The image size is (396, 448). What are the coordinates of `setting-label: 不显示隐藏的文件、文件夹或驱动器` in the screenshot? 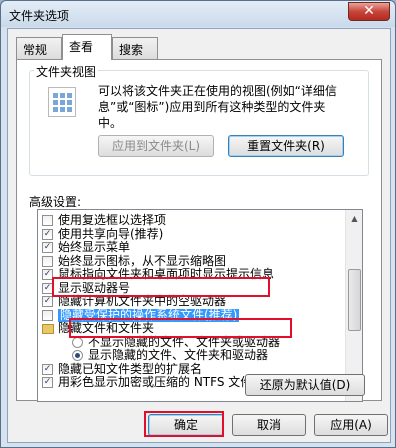 It's located at (184, 341).